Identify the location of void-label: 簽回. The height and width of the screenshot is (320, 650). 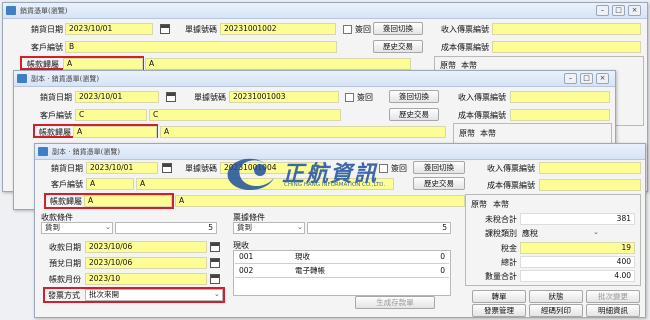
(365, 97).